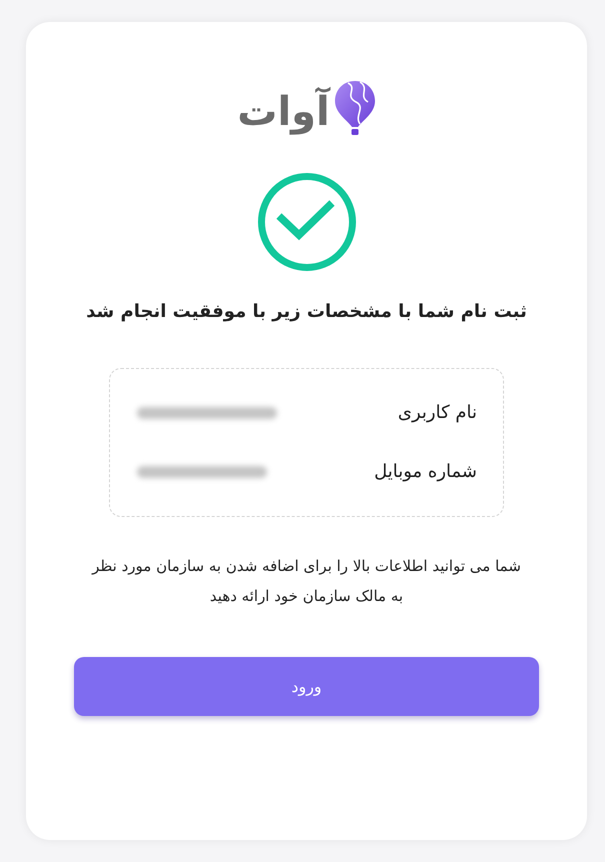 The image size is (605, 862). What do you see at coordinates (306, 222) in the screenshot?
I see `success-check-icon` at bounding box center [306, 222].